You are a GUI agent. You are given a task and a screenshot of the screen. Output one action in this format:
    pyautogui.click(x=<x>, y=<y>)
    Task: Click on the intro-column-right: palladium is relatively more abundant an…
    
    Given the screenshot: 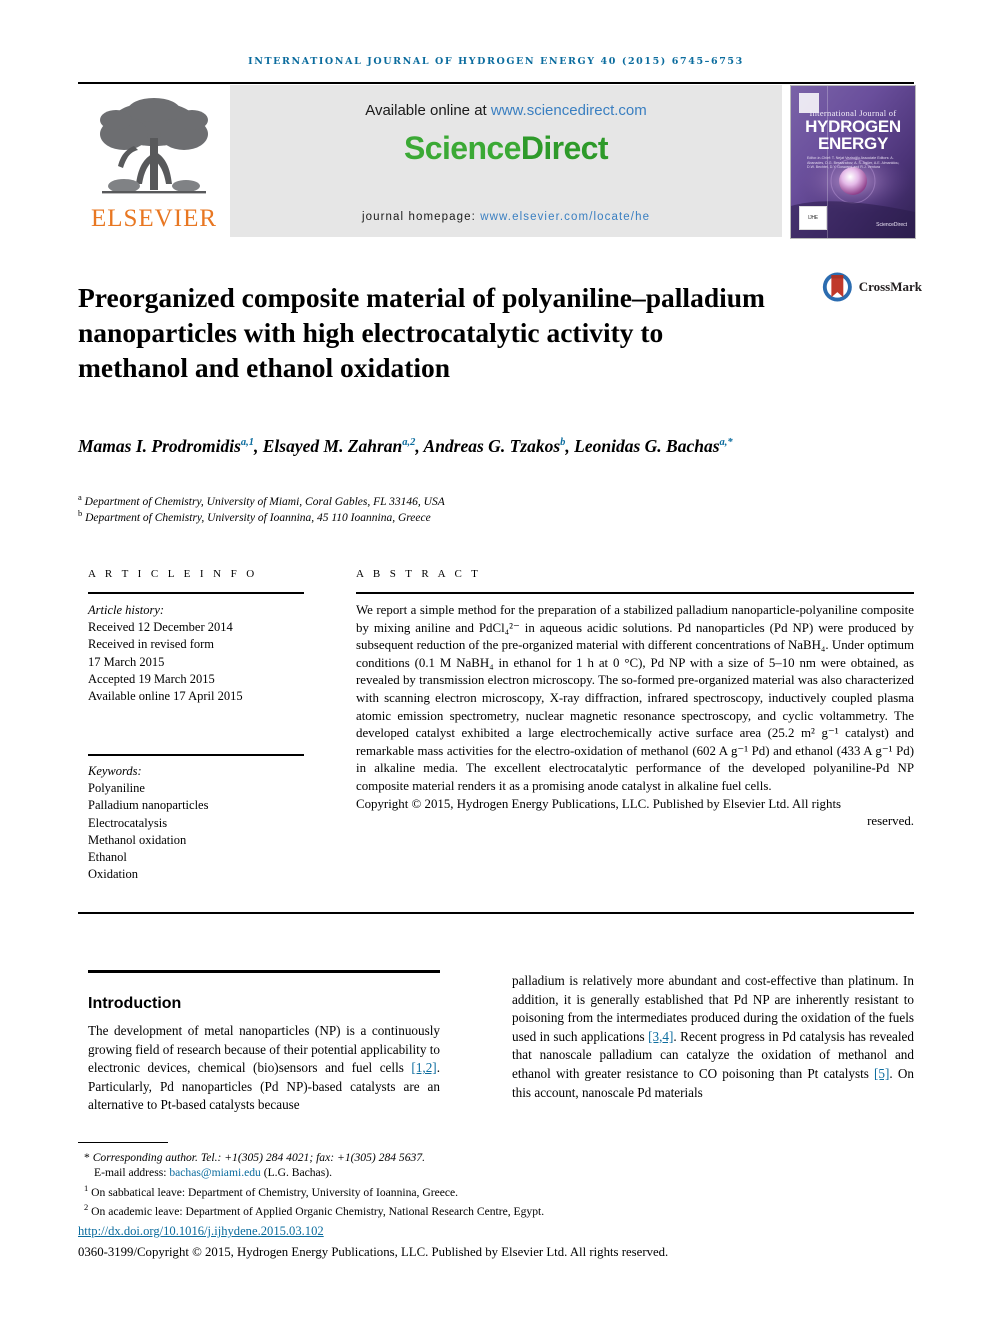 What is the action you would take?
    pyautogui.click(x=713, y=1037)
    